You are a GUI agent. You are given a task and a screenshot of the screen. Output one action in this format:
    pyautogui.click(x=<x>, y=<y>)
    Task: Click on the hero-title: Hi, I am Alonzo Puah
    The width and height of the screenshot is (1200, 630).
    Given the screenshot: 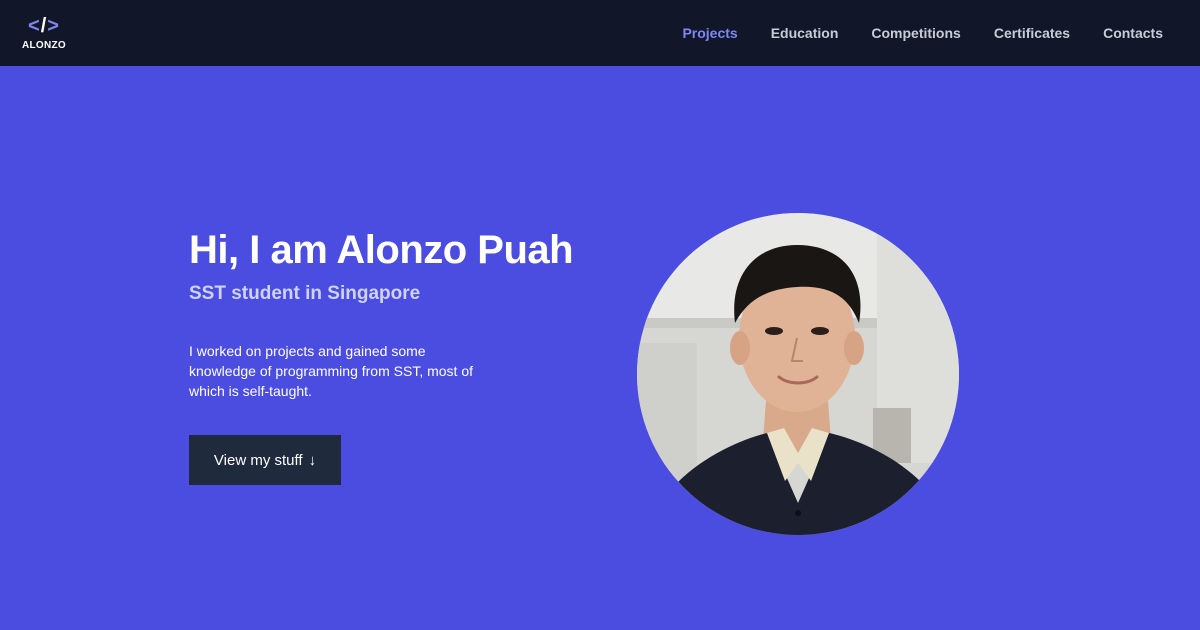 What is the action you would take?
    pyautogui.click(x=381, y=250)
    